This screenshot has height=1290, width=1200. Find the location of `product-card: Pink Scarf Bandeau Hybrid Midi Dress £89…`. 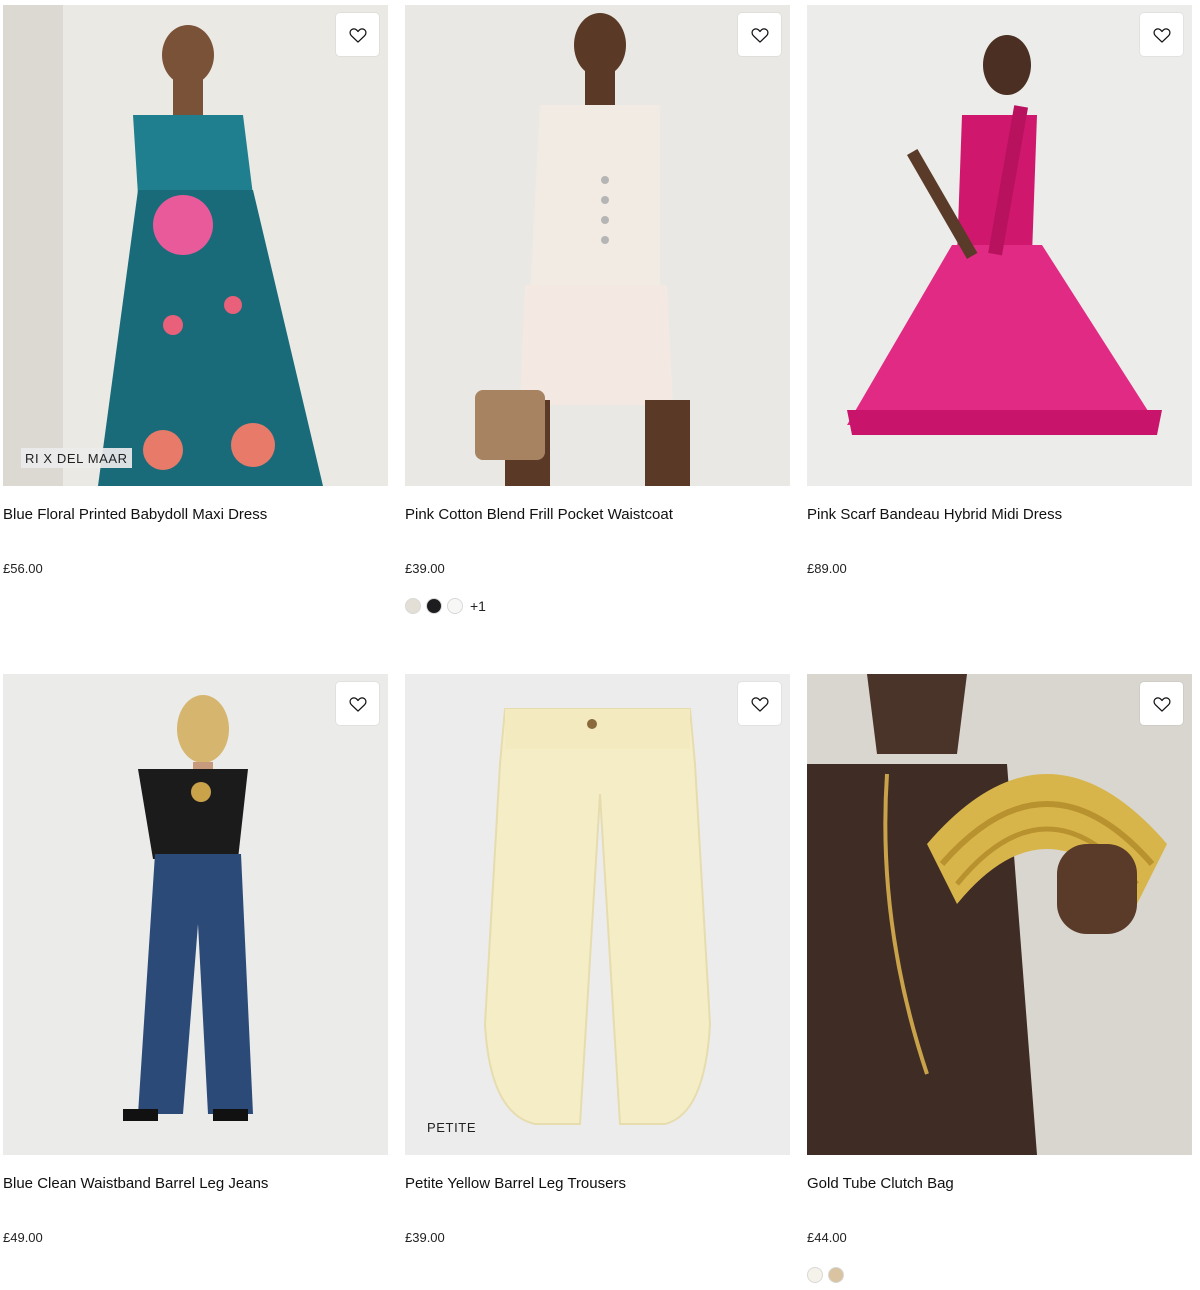

product-card: Pink Scarf Bandeau Hybrid Midi Dress £89… is located at coordinates (999, 290).